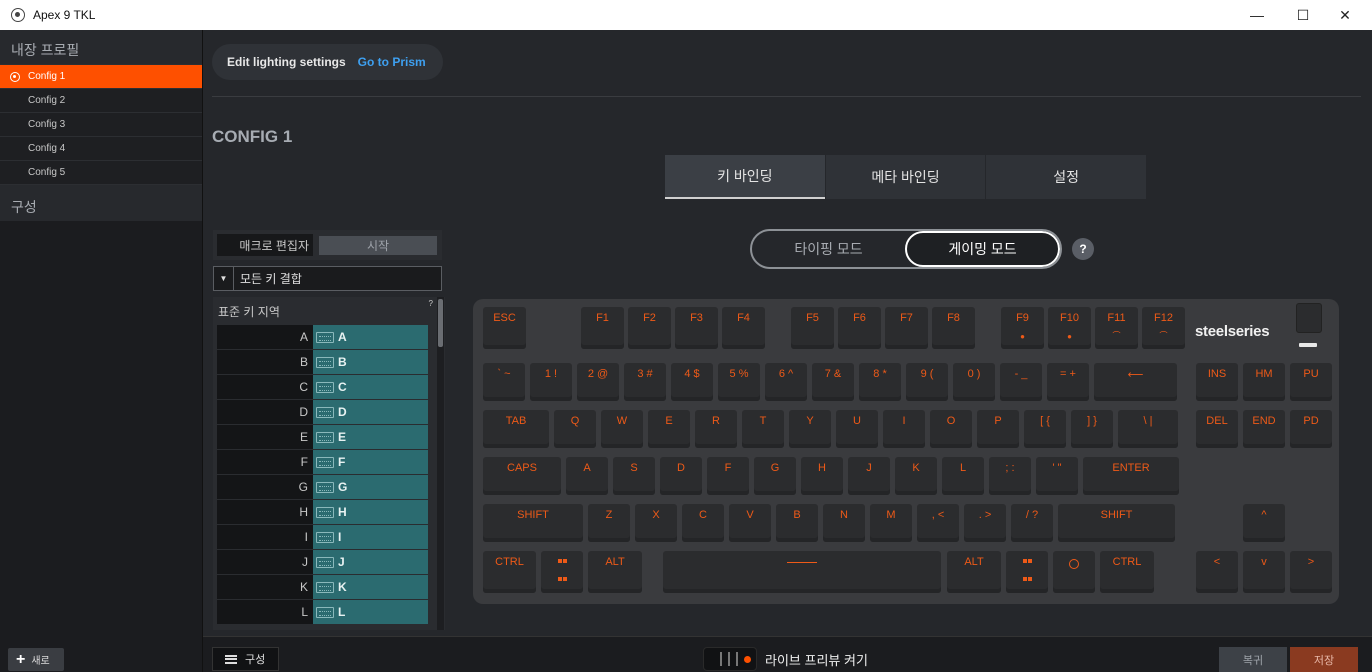  What do you see at coordinates (1303, 15) in the screenshot?
I see `maximize-icon: ☐` at bounding box center [1303, 15].